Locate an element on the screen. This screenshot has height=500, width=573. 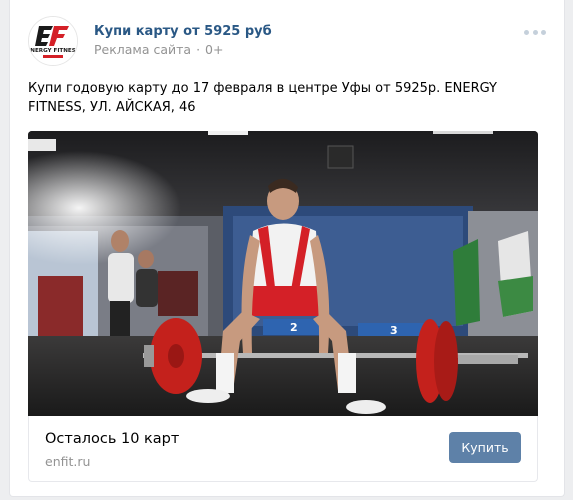
energy-fitness-logo: ENERGY FITNESS is located at coordinates (53, 41).